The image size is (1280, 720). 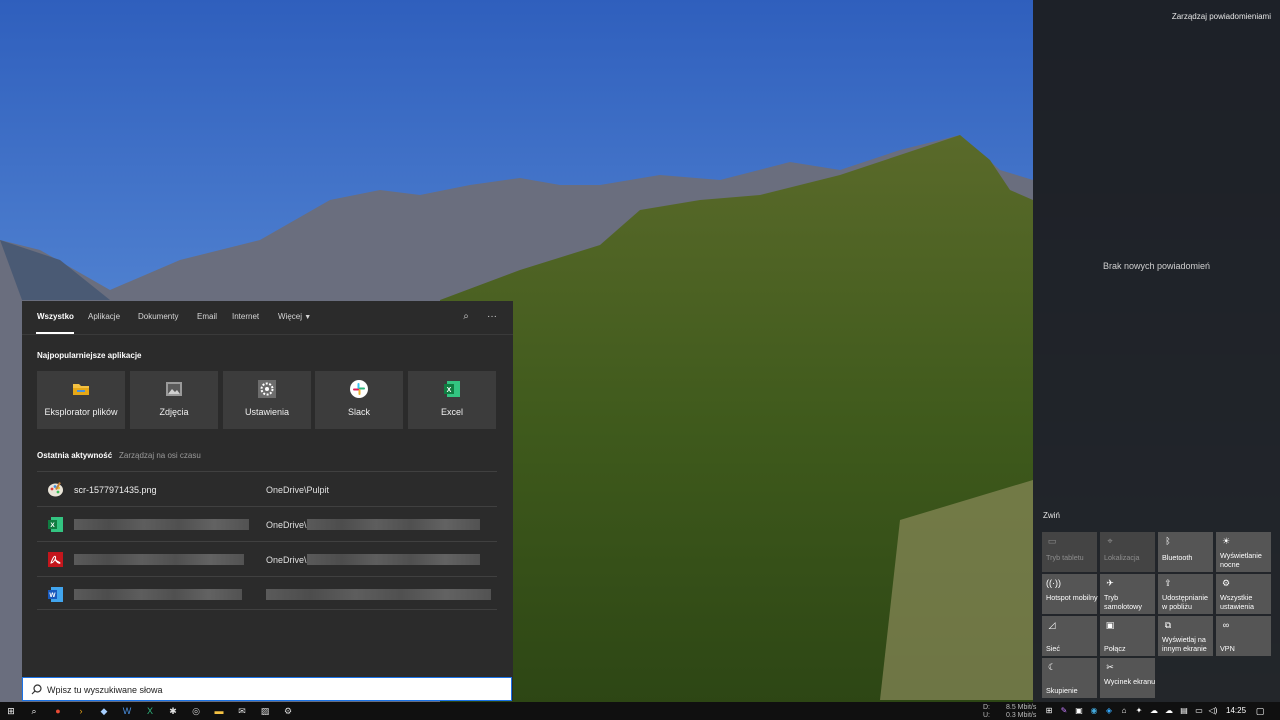 What do you see at coordinates (104, 711) in the screenshot?
I see `app-icon: ◆` at bounding box center [104, 711].